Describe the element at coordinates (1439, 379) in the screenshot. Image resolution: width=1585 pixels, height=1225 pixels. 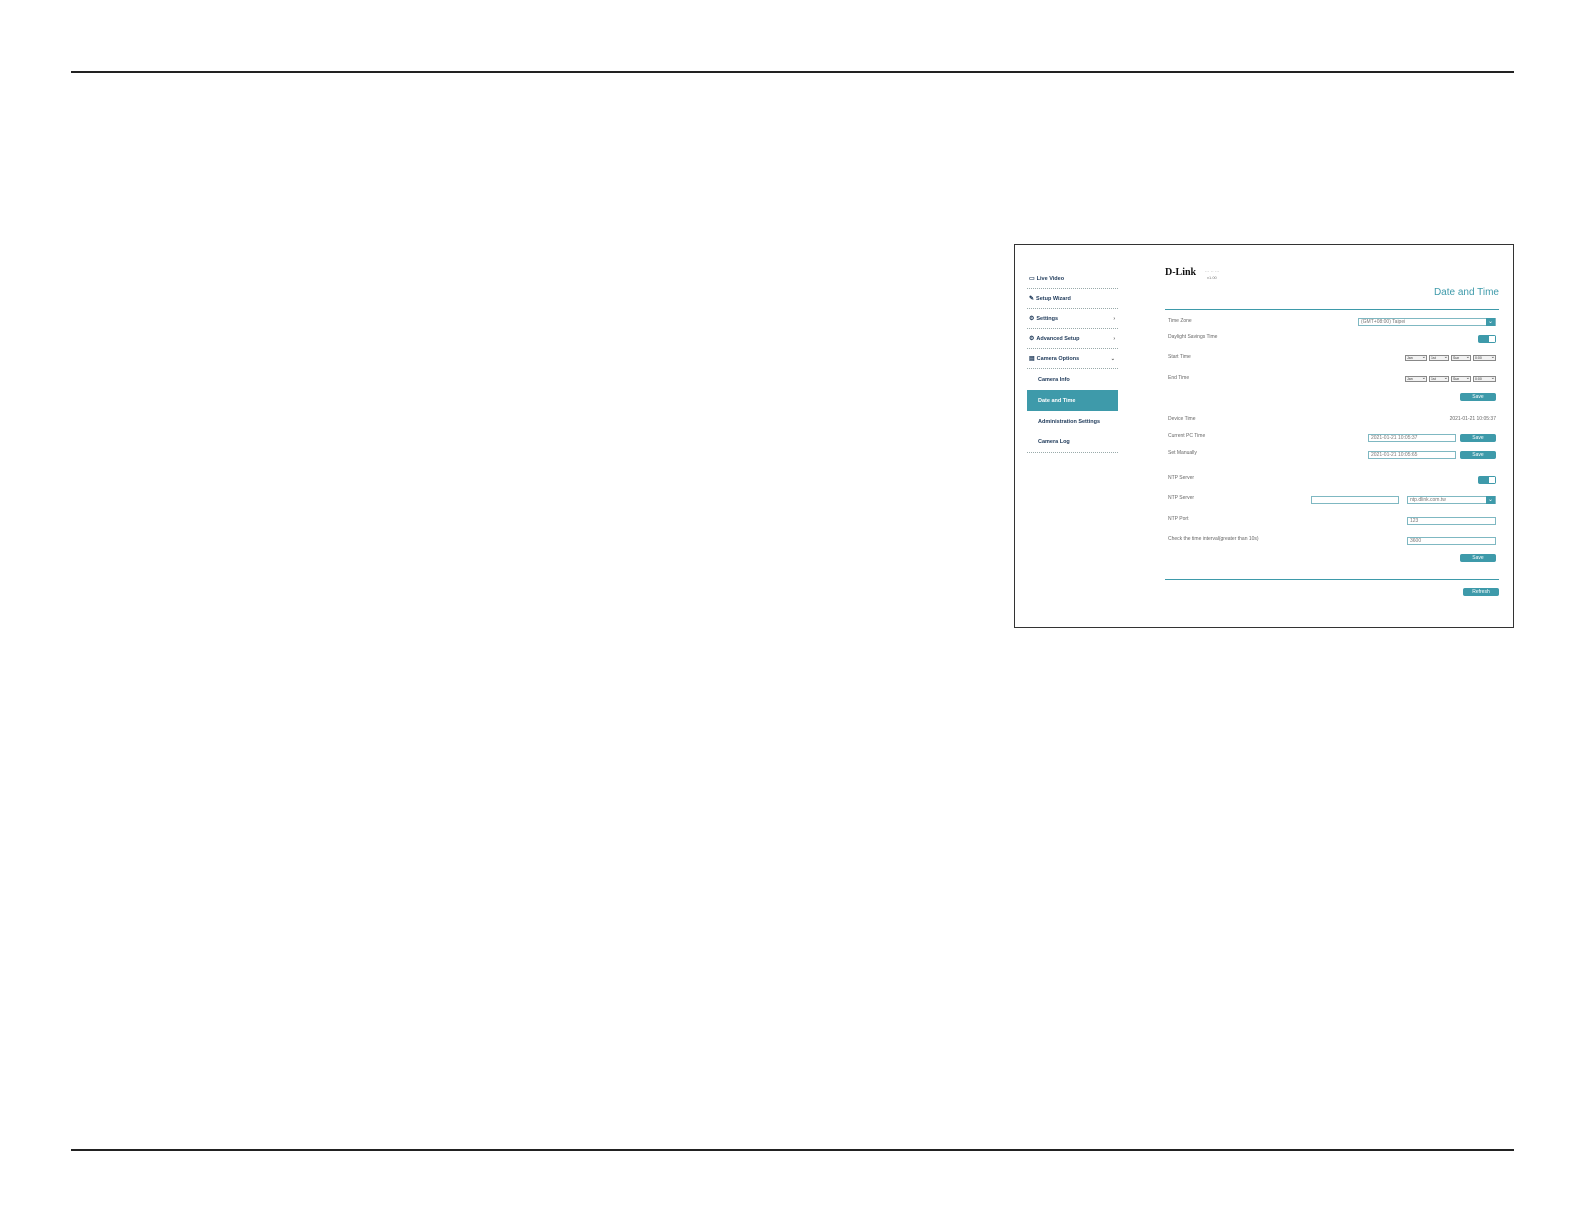
I see `end-week-select: 1st ⌄` at that location.